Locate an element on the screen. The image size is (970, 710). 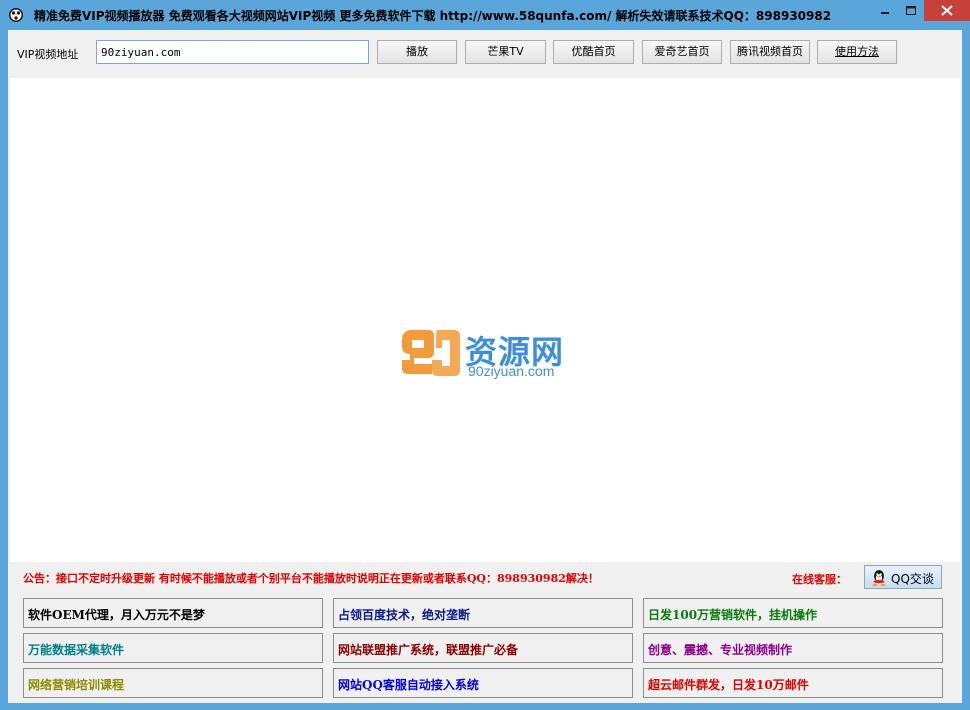
promo-link-video-production: 创意、震撼、专业视频制作 is located at coordinates (793, 648).